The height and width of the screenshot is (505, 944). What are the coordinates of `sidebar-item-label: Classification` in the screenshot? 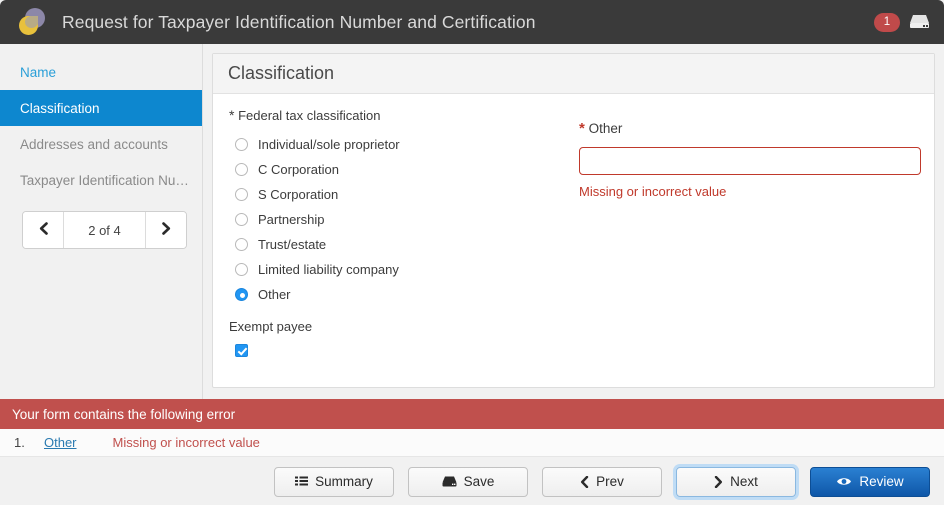 It's located at (60, 108).